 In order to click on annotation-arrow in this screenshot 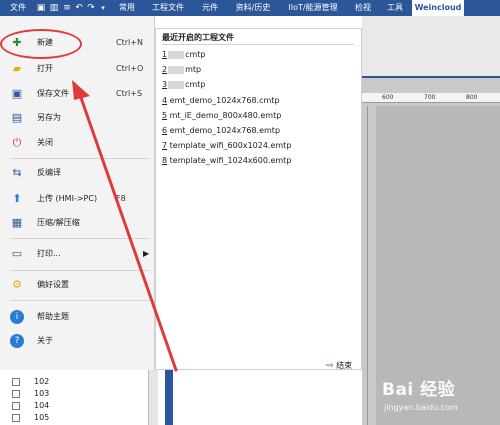, I will do `click(125, 226)`.